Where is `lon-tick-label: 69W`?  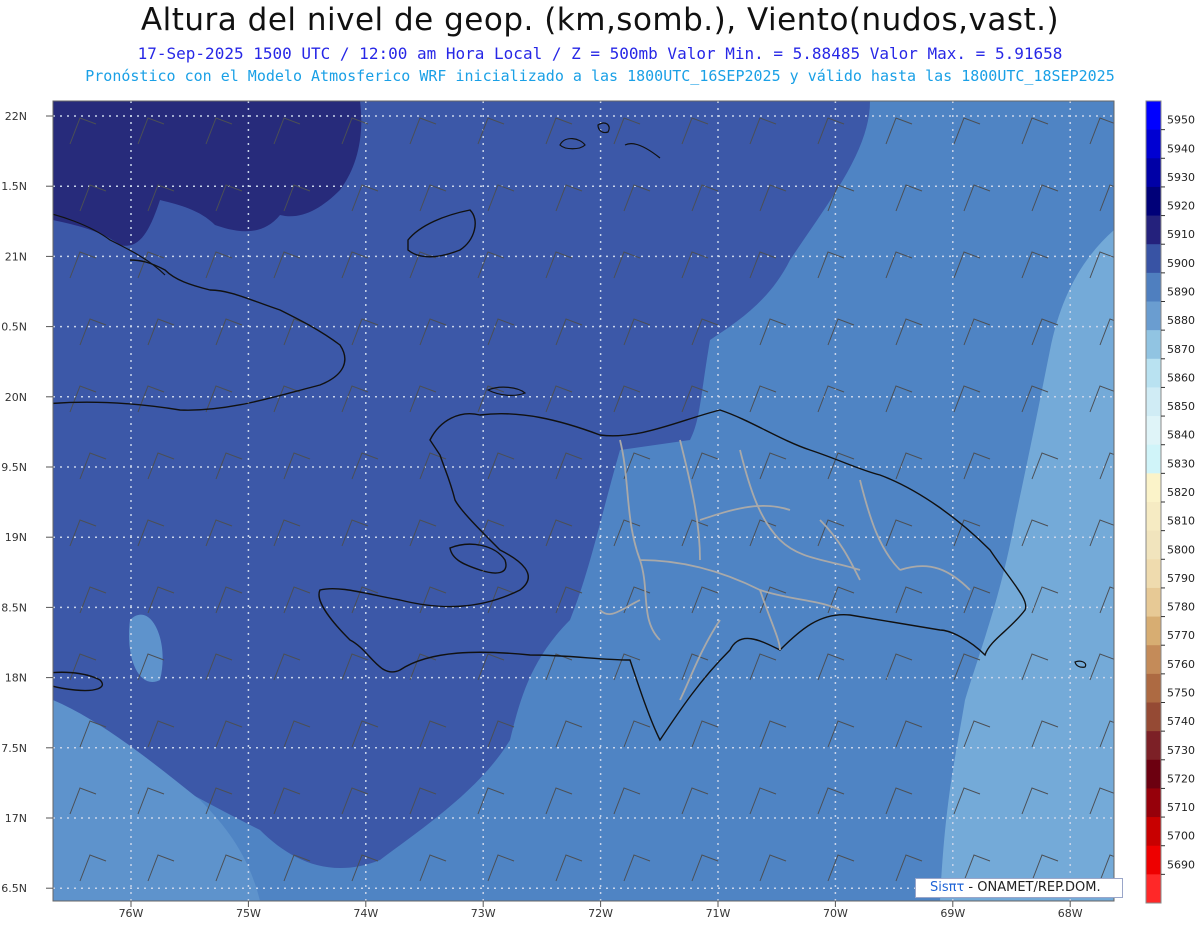 lon-tick-label: 69W is located at coordinates (952, 913).